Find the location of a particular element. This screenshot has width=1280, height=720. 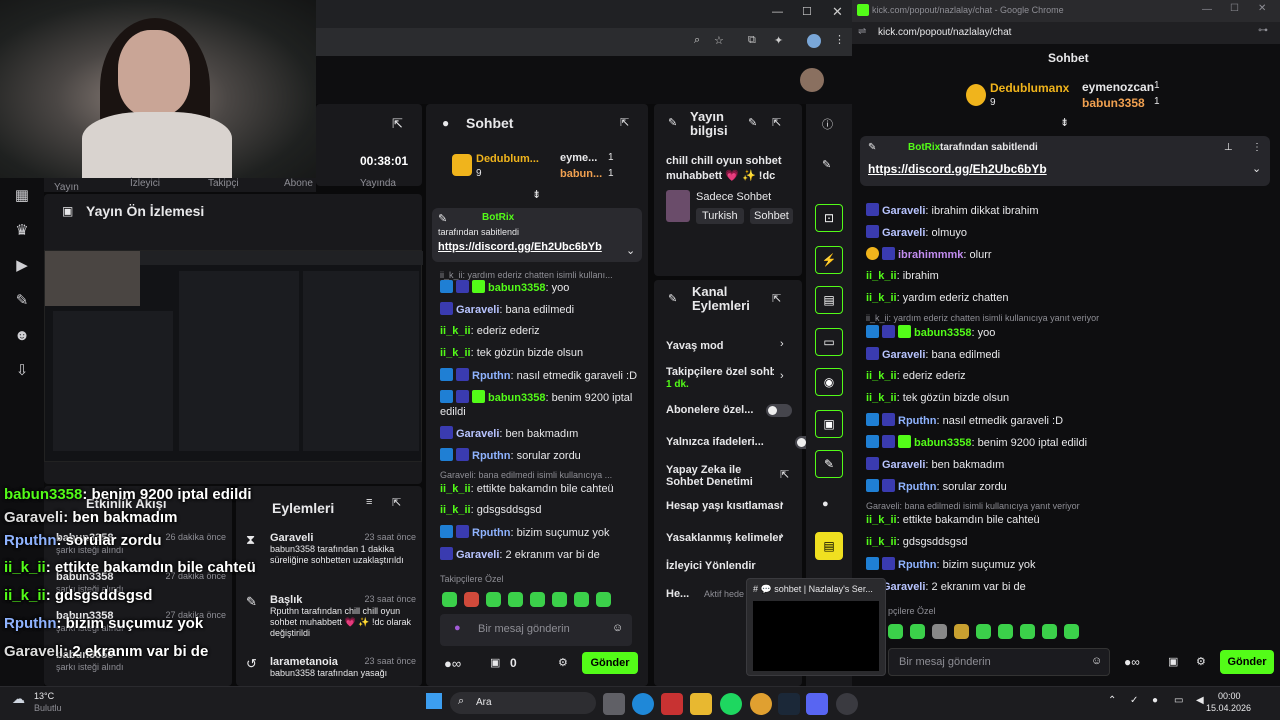

app-icon is located at coordinates (847, 704).